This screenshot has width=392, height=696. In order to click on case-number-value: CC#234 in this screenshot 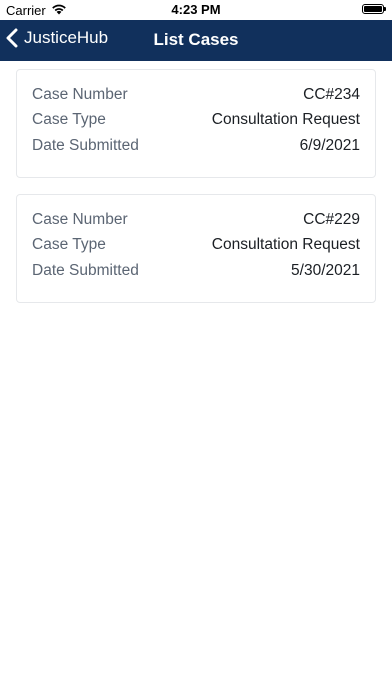, I will do `click(331, 94)`.